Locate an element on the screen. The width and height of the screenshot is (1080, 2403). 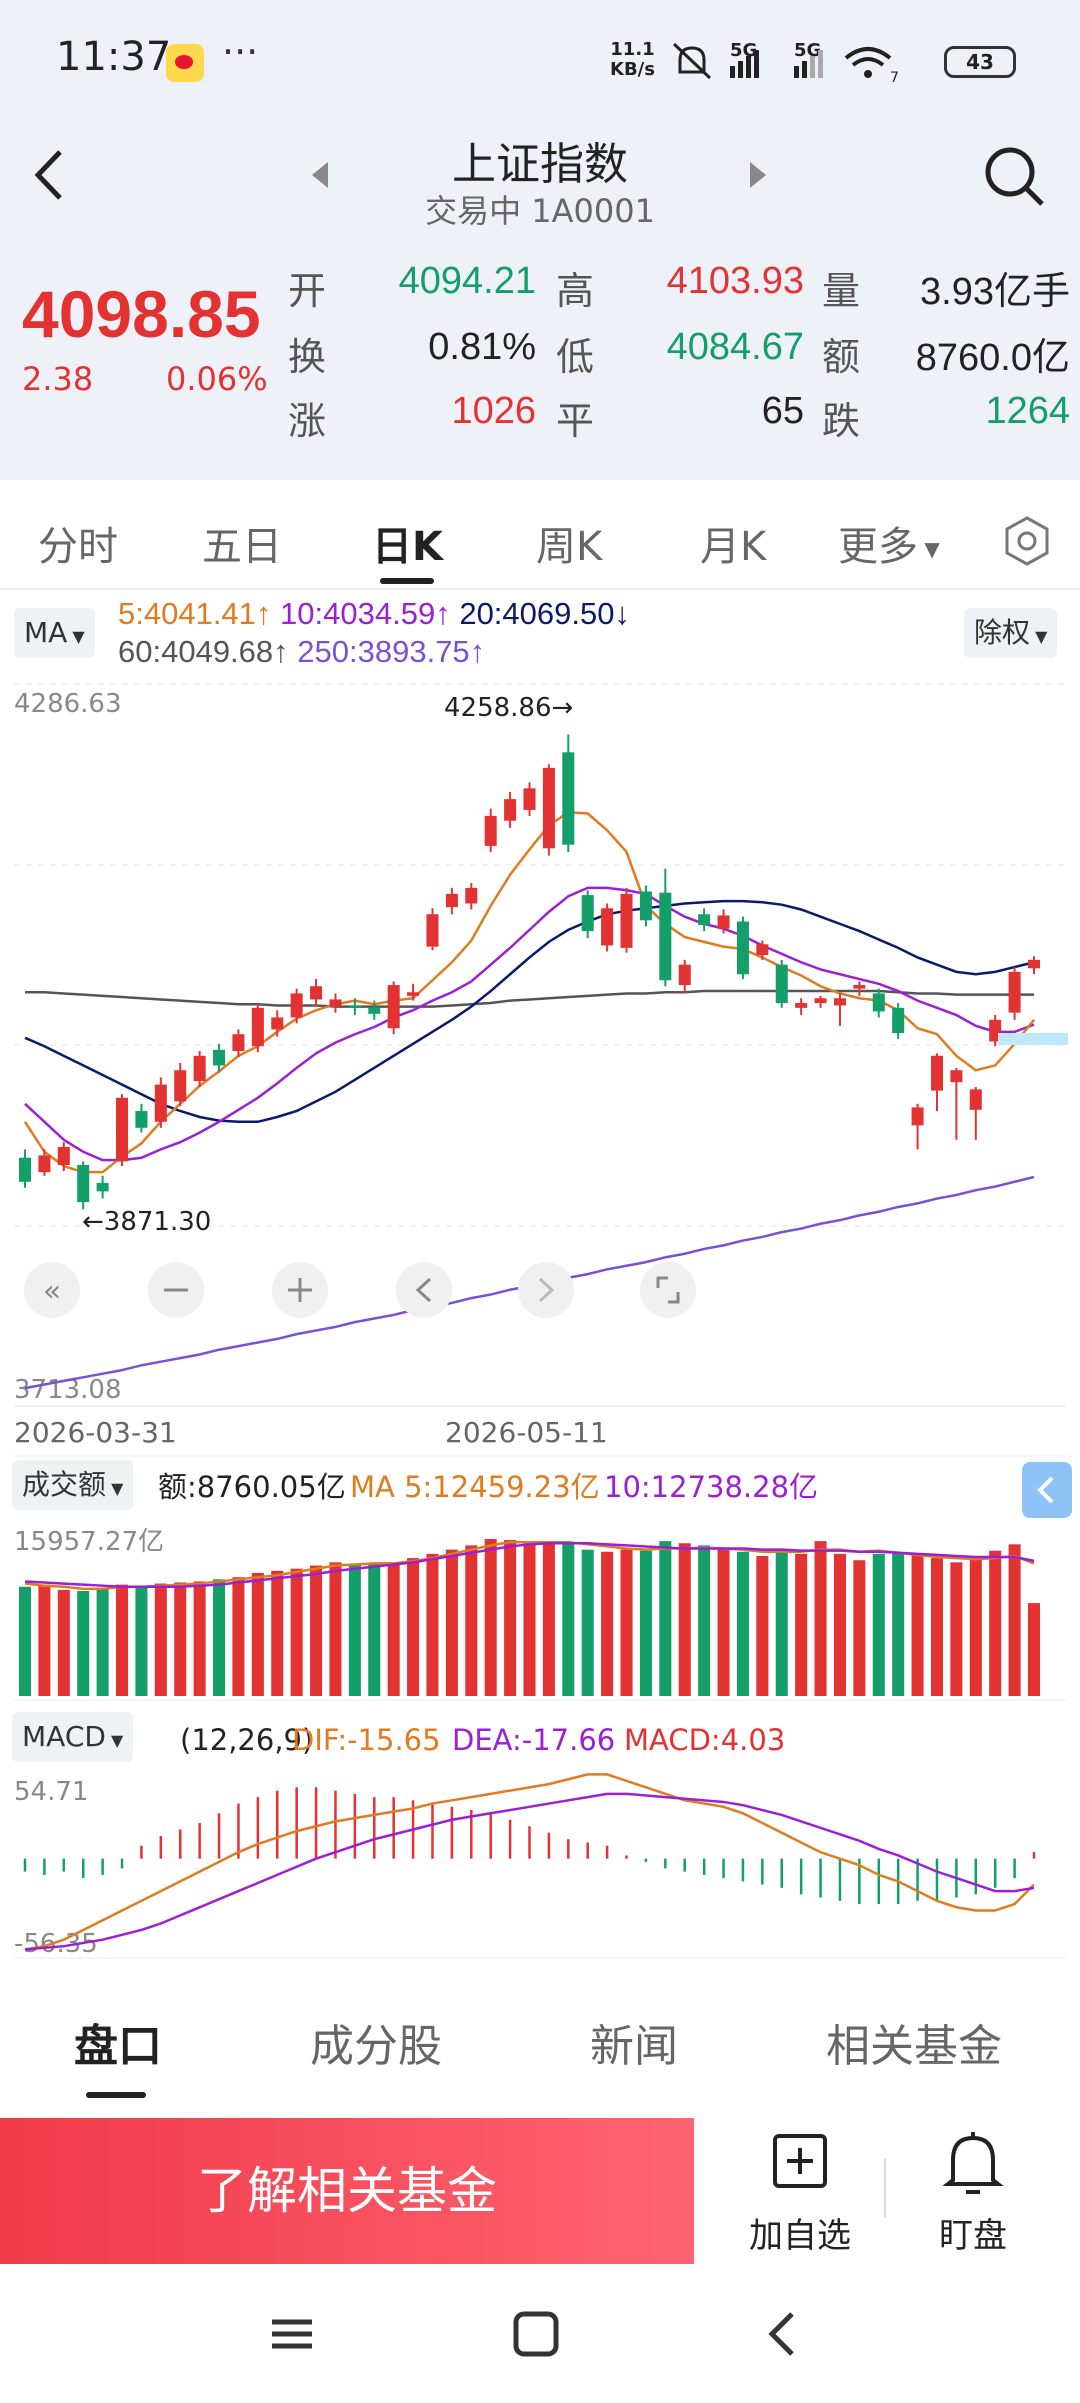
menu-icon is located at coordinates (292, 2334).